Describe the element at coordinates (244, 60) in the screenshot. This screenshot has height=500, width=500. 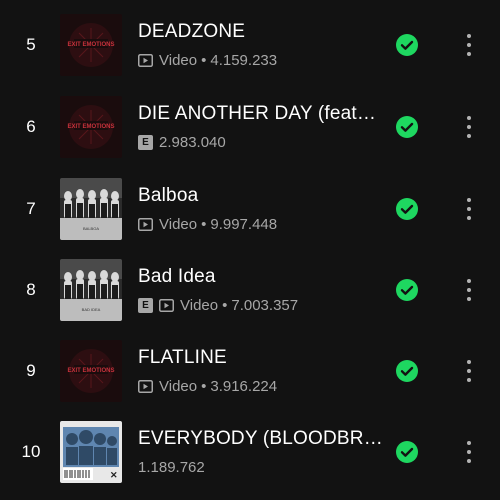
I see `play-count: 4.159.233` at that location.